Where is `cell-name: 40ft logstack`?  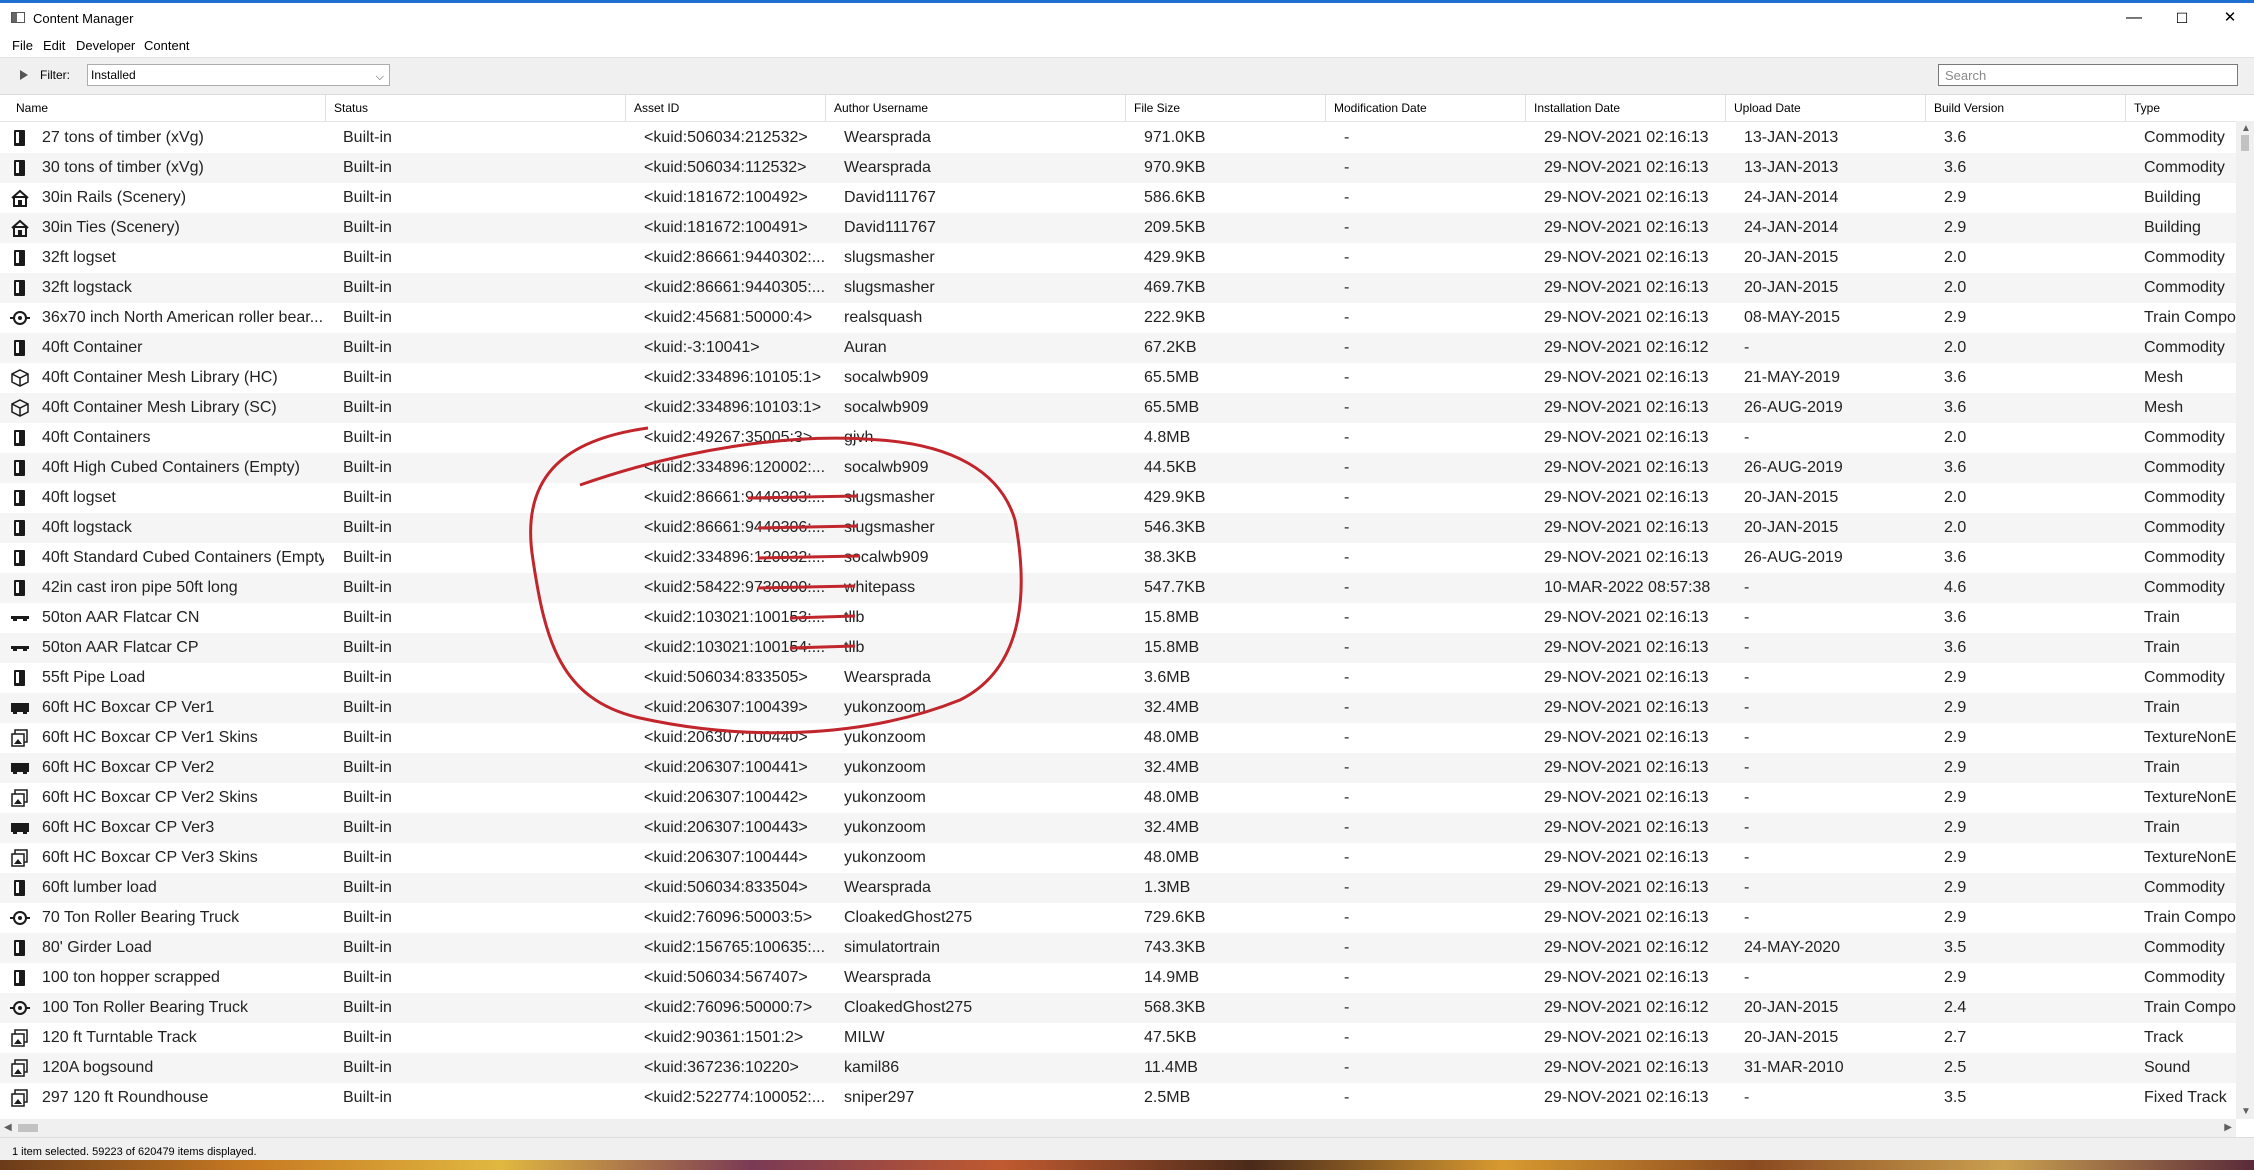 cell-name: 40ft logstack is located at coordinates (87, 527).